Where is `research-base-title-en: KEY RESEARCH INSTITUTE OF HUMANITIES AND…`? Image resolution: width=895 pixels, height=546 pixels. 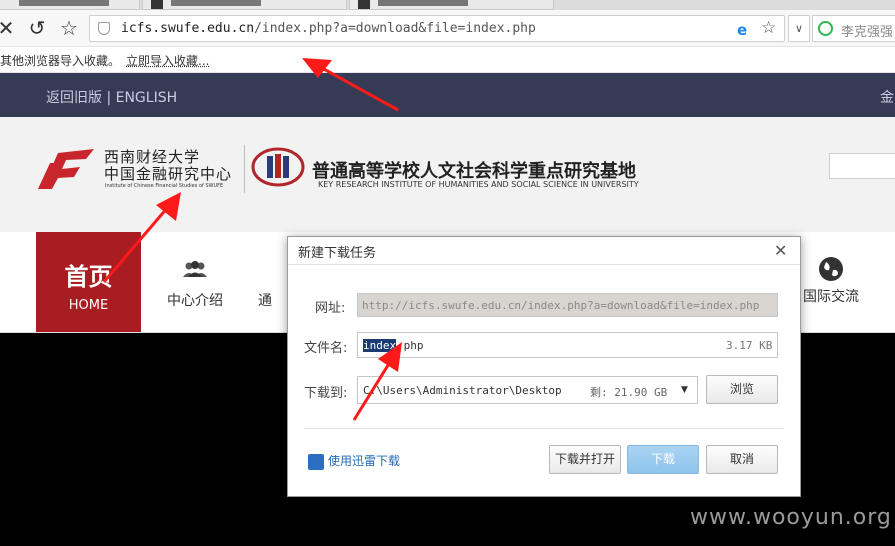
research-base-title-en: KEY RESEARCH INSTITUTE OF HUMANITIES AND… is located at coordinates (478, 184).